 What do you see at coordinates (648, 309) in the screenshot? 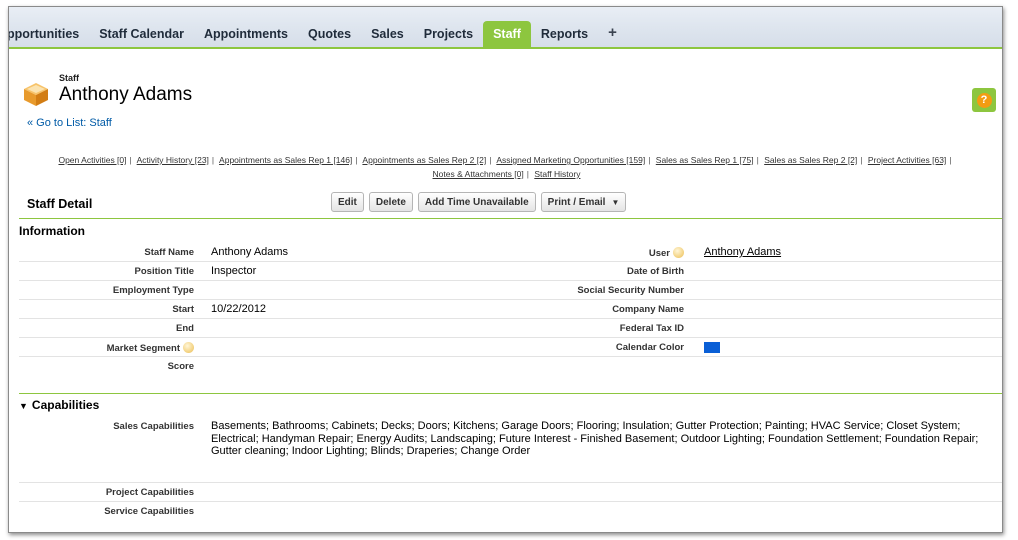
I see `company-name-label: Company Name` at bounding box center [648, 309].